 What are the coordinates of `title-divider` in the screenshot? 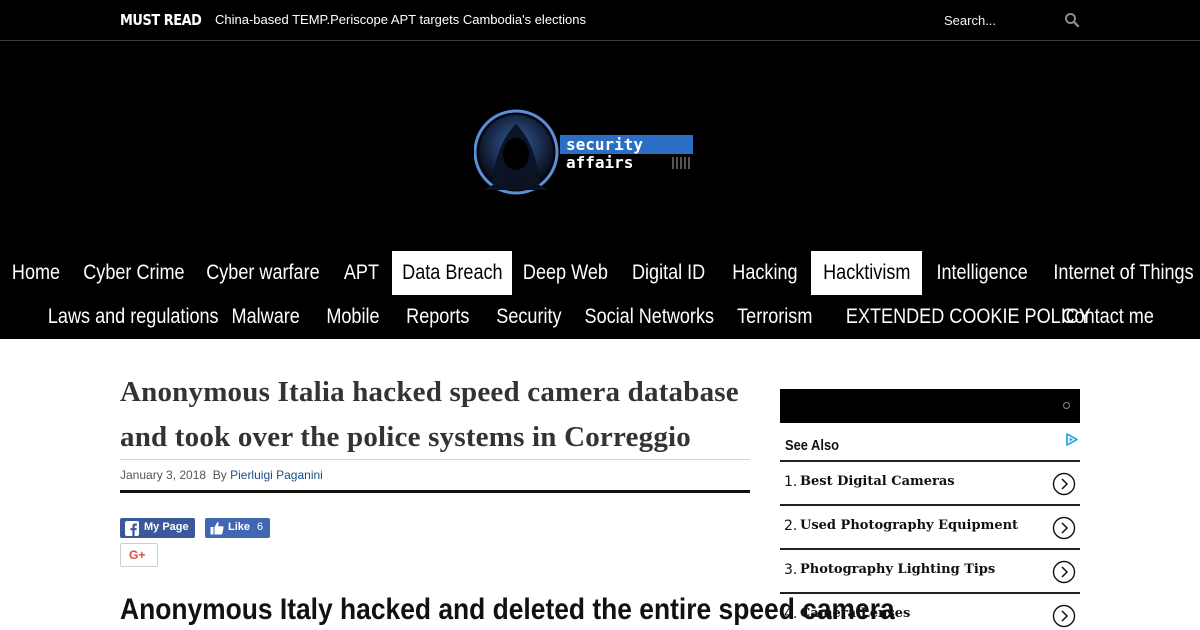 It's located at (435, 459).